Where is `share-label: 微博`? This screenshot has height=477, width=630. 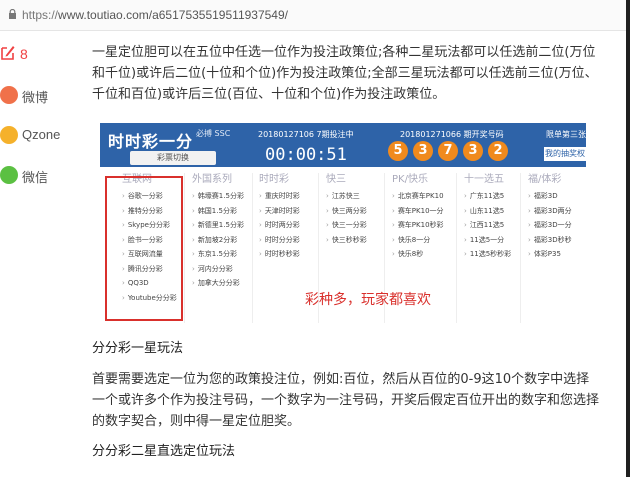 share-label: 微博 is located at coordinates (35, 97).